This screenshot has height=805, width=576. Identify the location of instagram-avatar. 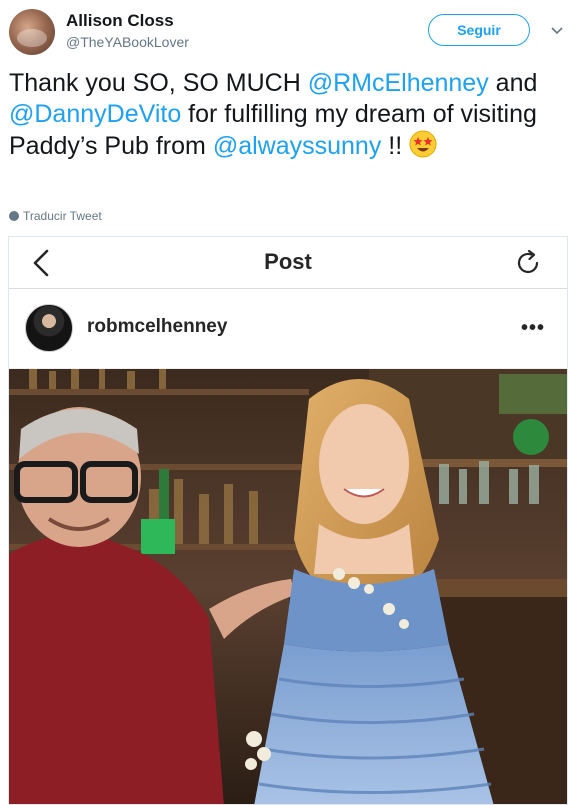
(49, 328).